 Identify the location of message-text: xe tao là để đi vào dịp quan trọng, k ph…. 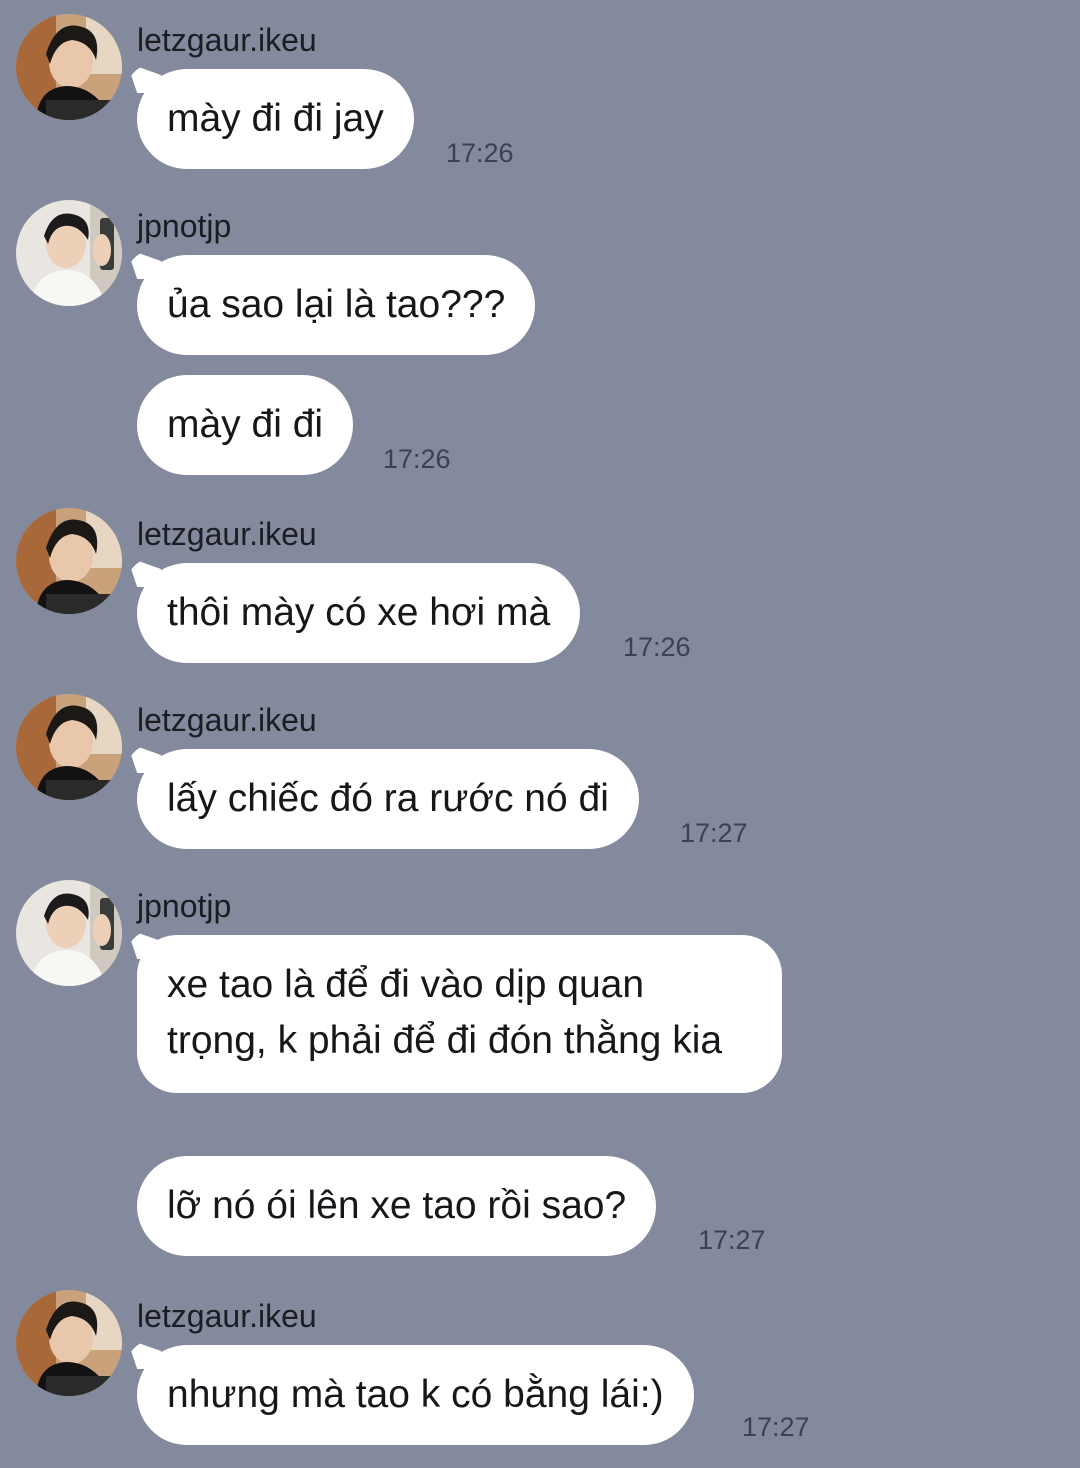
(445, 1012).